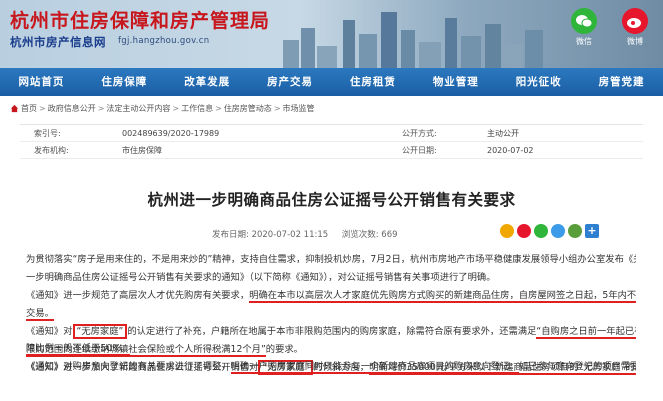  I want to click on publish-date-label: 发布日期:, so click(230, 235).